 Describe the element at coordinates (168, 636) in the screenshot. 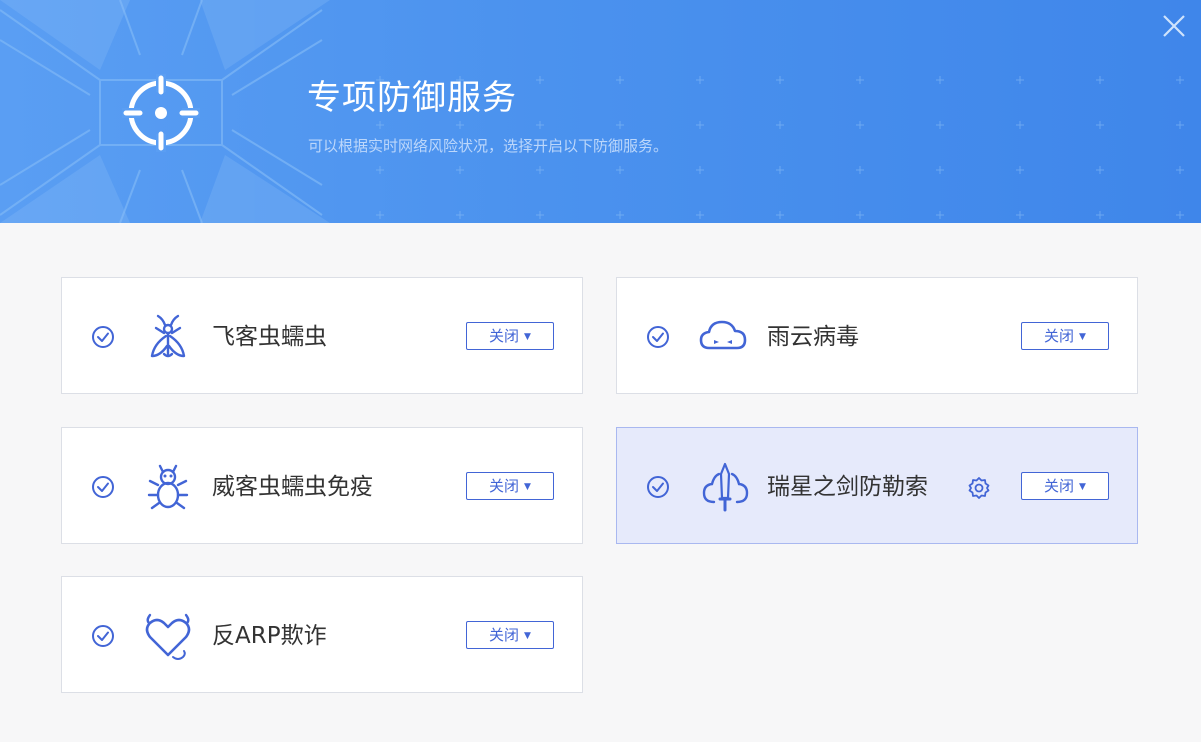

I see `heart-lock-icon` at that location.